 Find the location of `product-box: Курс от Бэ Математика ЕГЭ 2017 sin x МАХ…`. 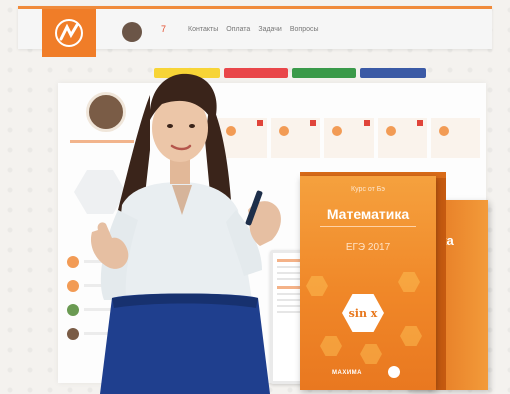

product-box: Курс от Бэ Математика ЕГЭ 2017 sin x МАХ… is located at coordinates (368, 283).